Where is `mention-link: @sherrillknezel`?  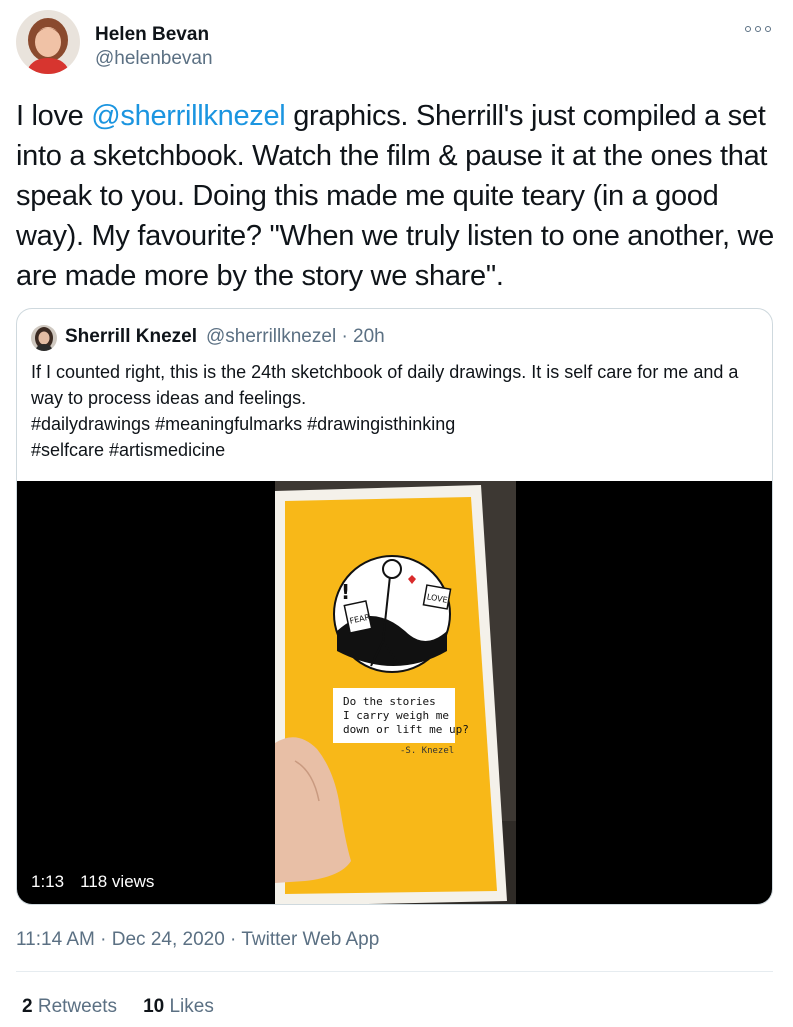
mention-link: @sherrillknezel is located at coordinates (188, 116).